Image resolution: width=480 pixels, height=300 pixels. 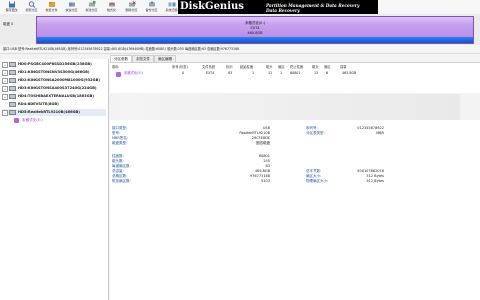 I want to click on format-label: 格式化, so click(x=111, y=10).